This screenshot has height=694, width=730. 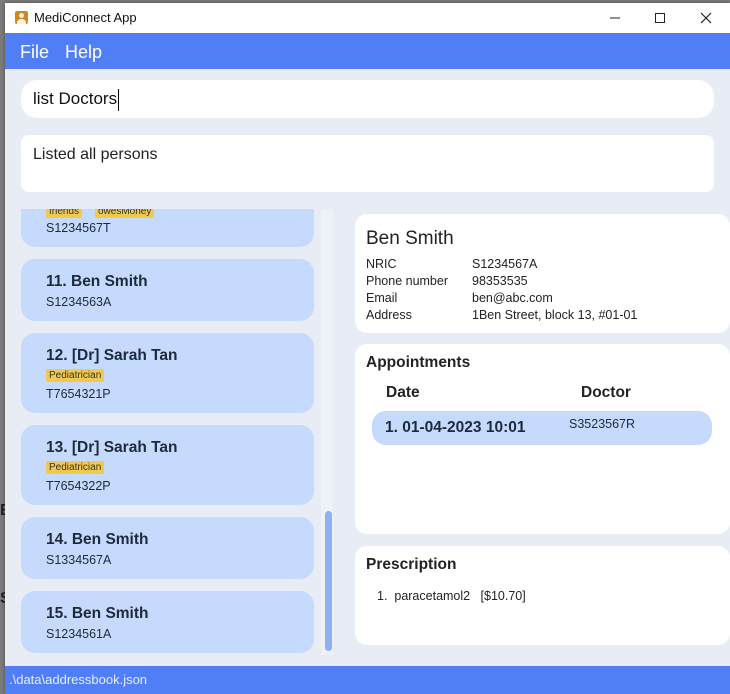 I want to click on command-text: list Doctors, so click(x=75, y=98).